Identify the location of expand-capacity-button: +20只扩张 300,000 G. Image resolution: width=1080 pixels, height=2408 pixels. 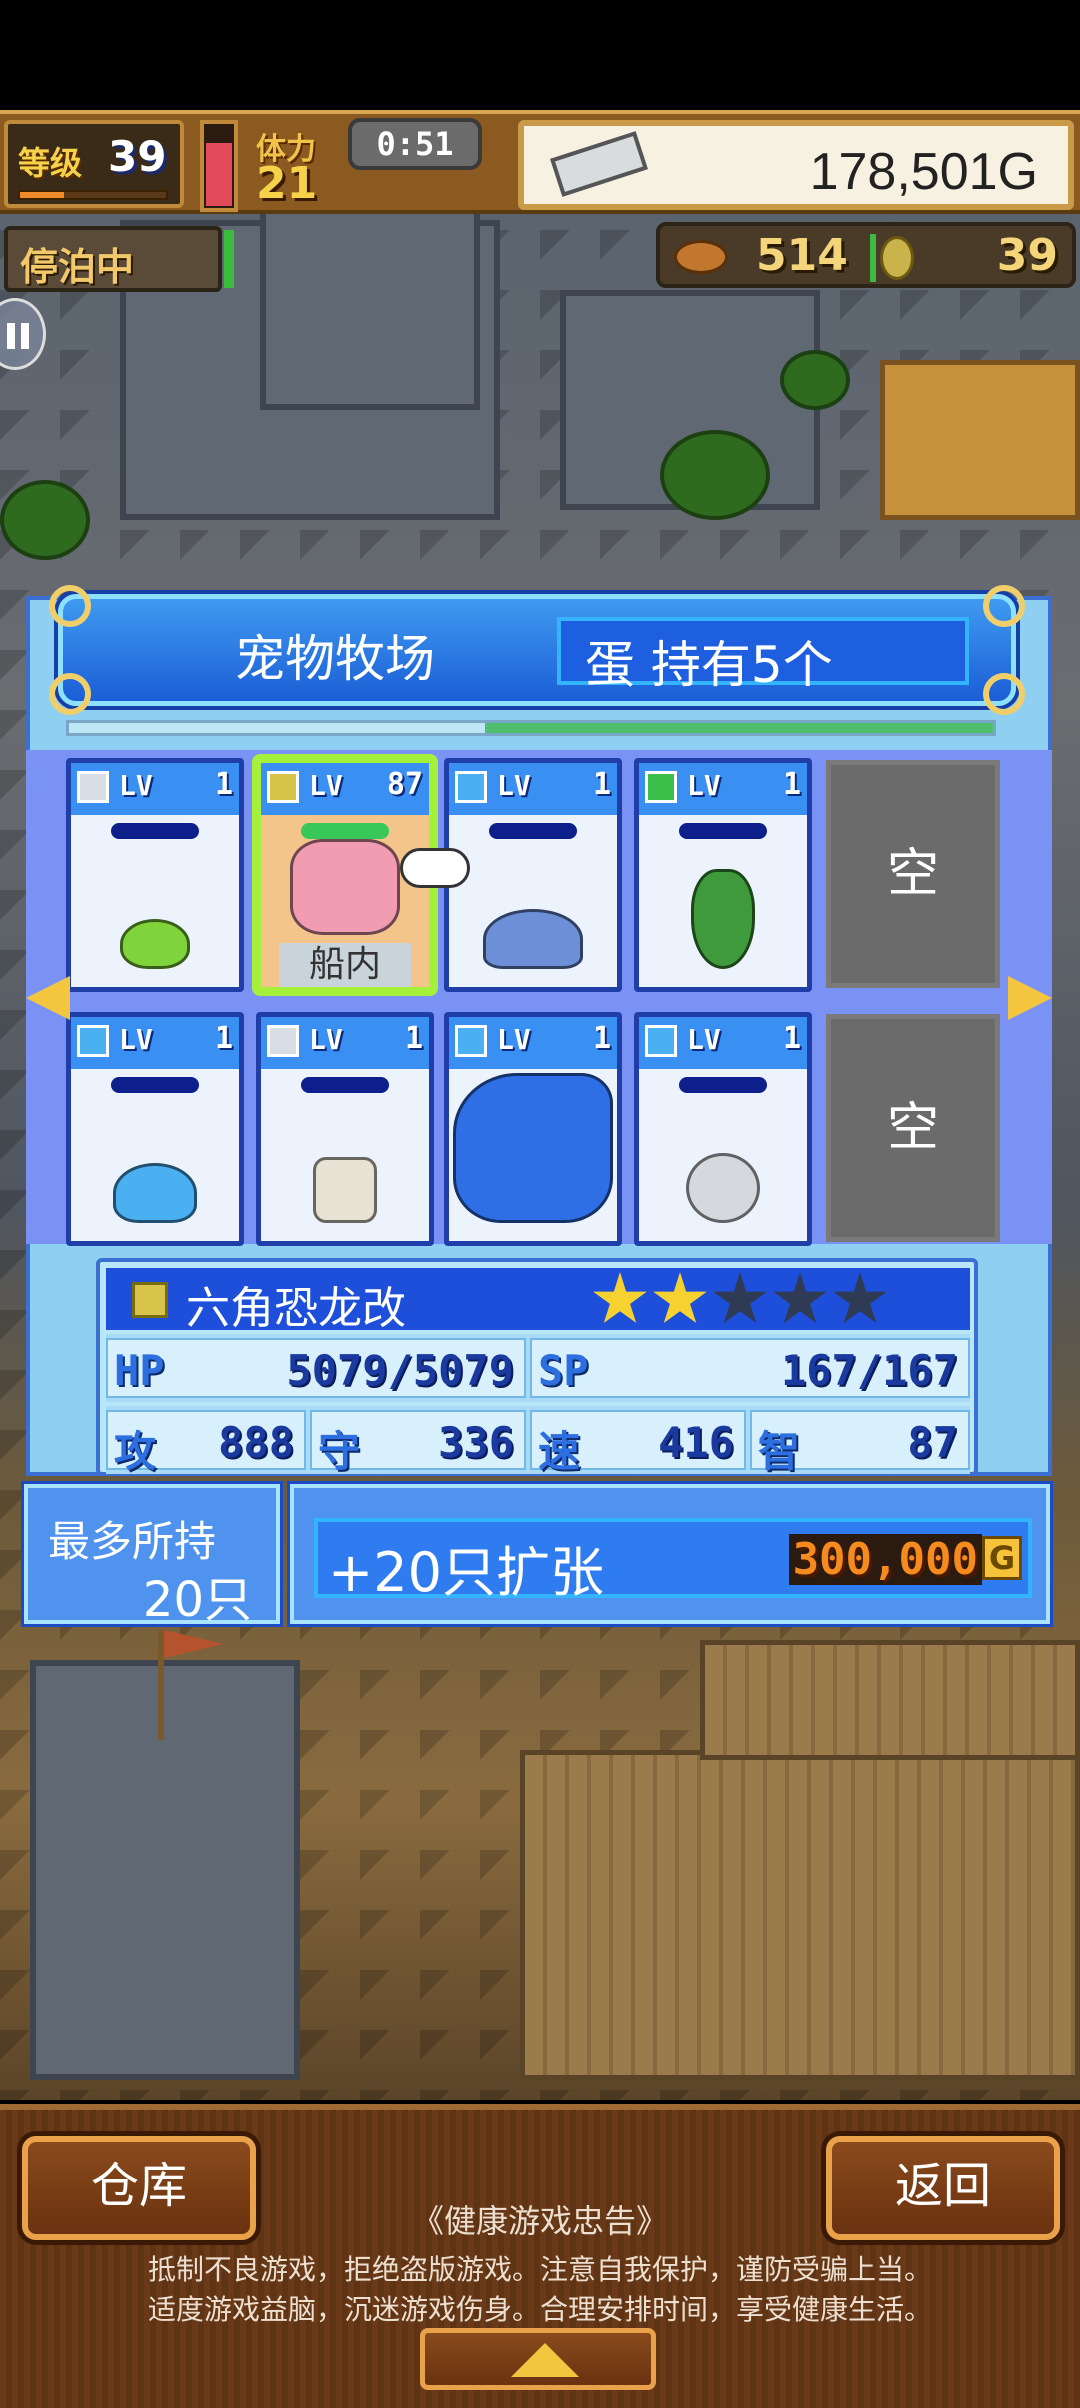
(673, 1561).